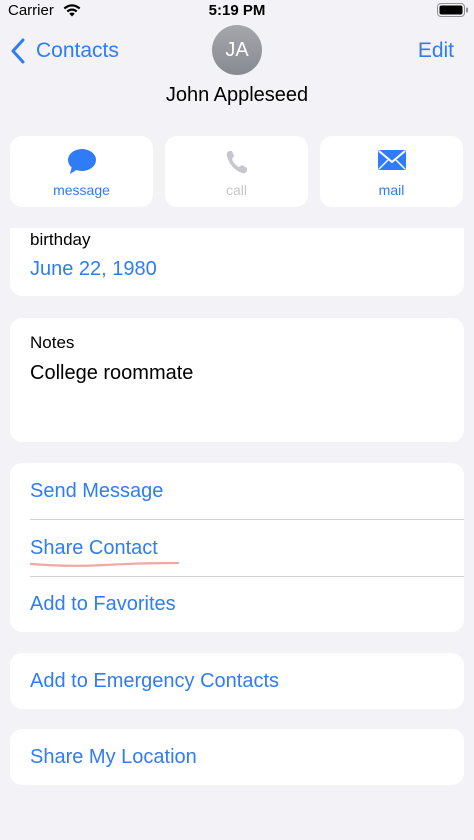 The height and width of the screenshot is (840, 474). What do you see at coordinates (97, 491) in the screenshot?
I see `send-message-label: Send Message` at bounding box center [97, 491].